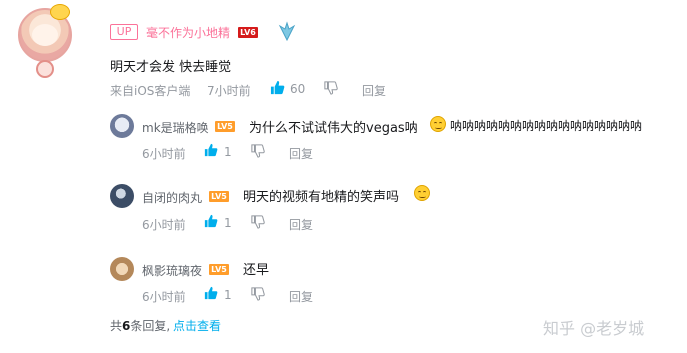  What do you see at coordinates (321, 197) in the screenshot?
I see `reply-text: 明天的视频有地精的笑声吗` at bounding box center [321, 197].